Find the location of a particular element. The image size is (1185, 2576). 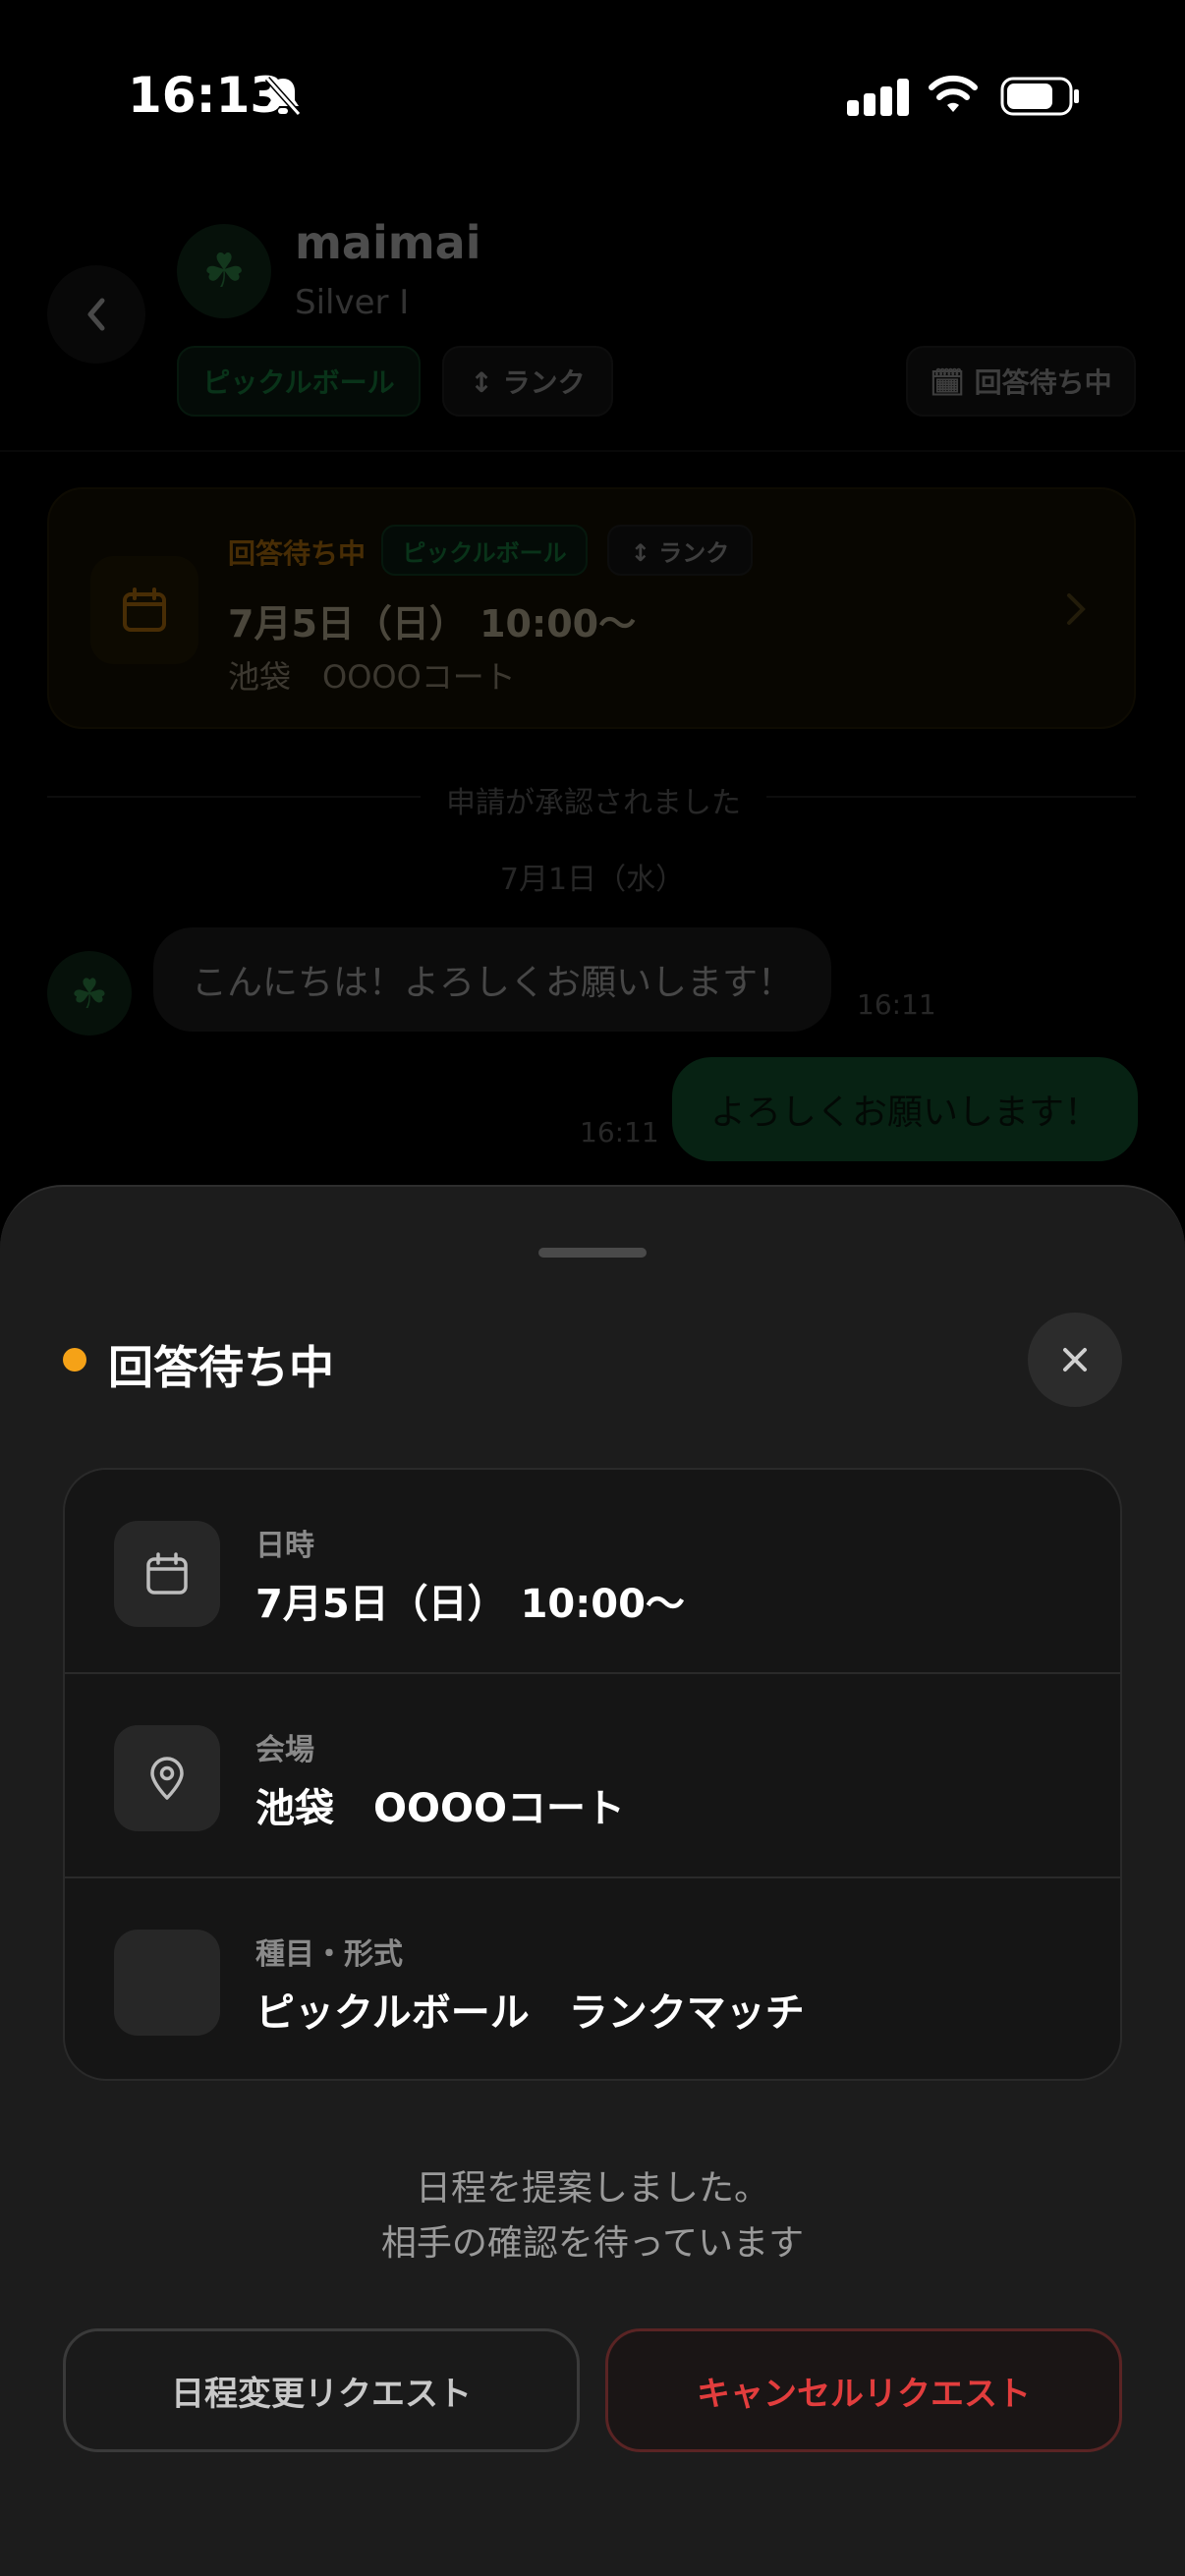

info-line-2: 相手の確認を待っています is located at coordinates (592, 2243).